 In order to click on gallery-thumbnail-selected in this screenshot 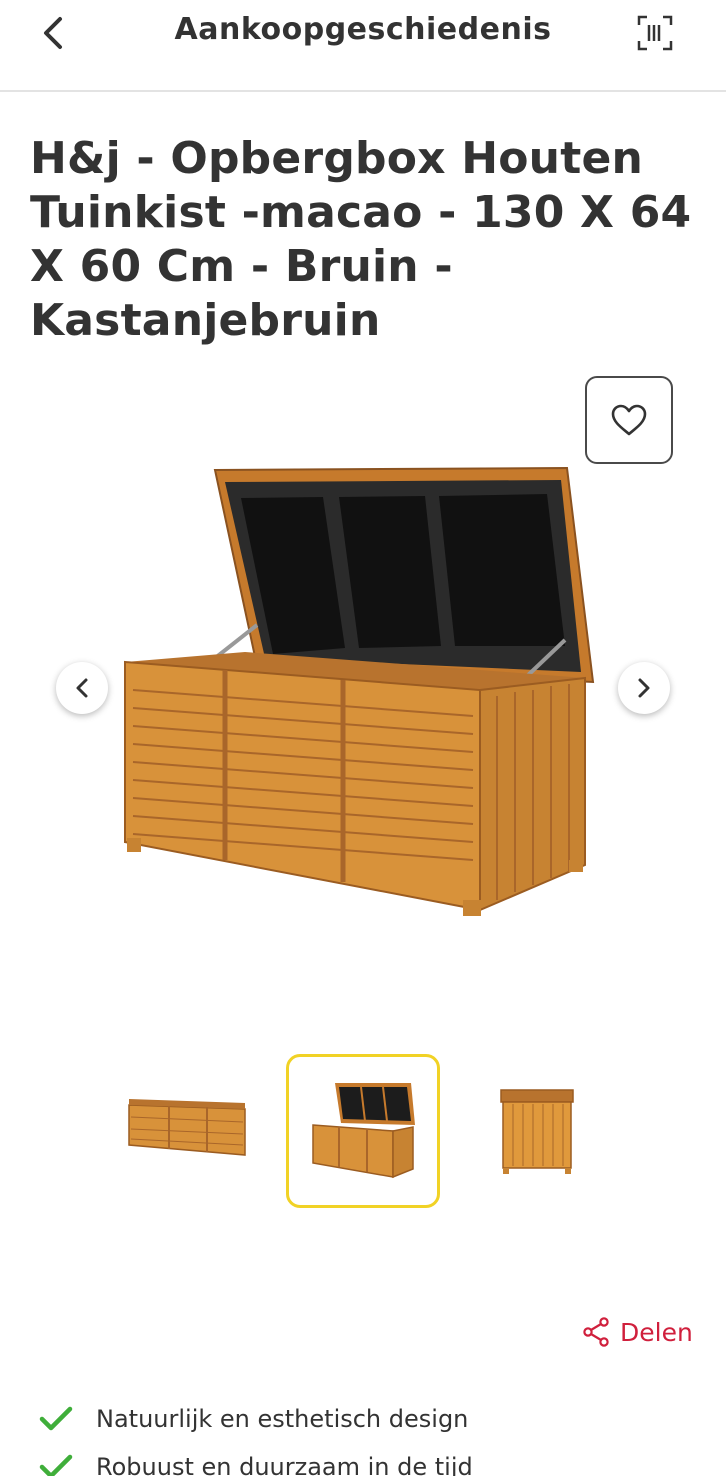, I will do `click(363, 1131)`.